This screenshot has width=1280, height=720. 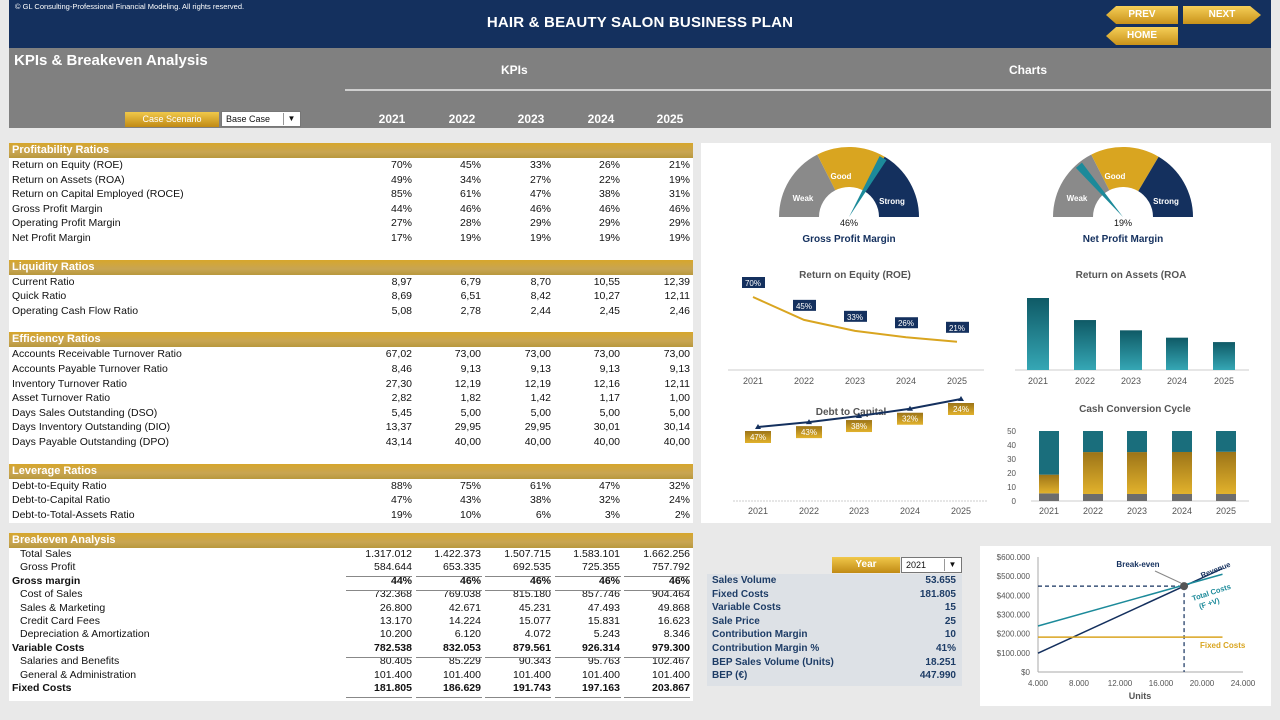 What do you see at coordinates (679, 310) in the screenshot?
I see `cell-value: 2,46` at bounding box center [679, 310].